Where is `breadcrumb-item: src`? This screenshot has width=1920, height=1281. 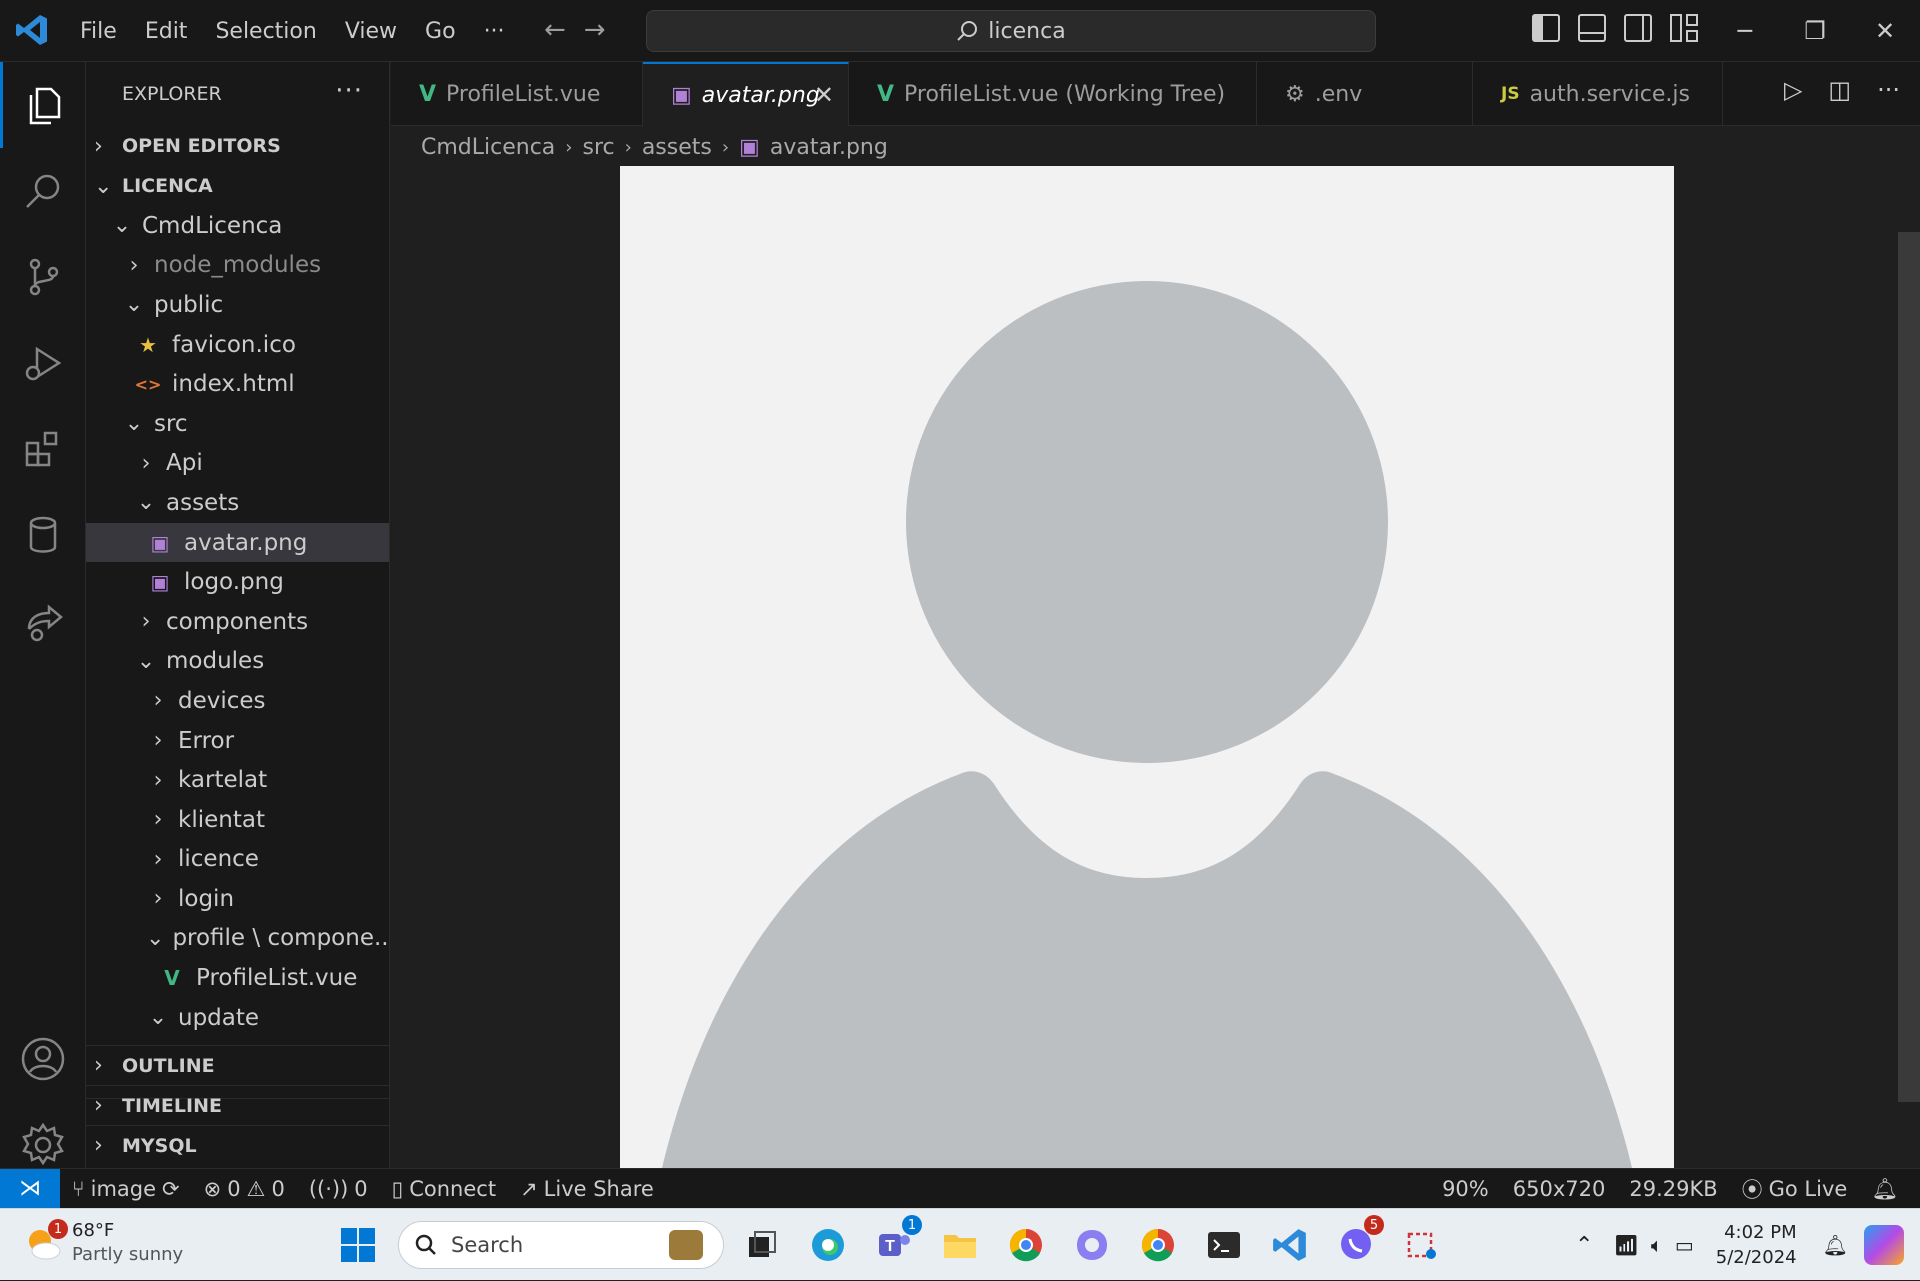
breadcrumb-item: src is located at coordinates (598, 147).